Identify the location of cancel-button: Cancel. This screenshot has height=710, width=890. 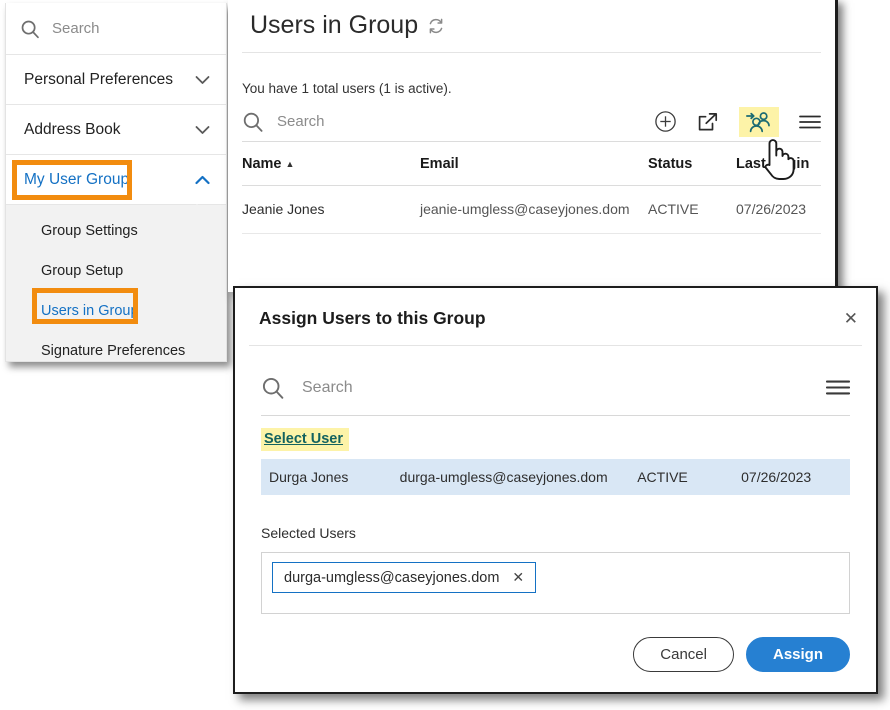
(683, 654).